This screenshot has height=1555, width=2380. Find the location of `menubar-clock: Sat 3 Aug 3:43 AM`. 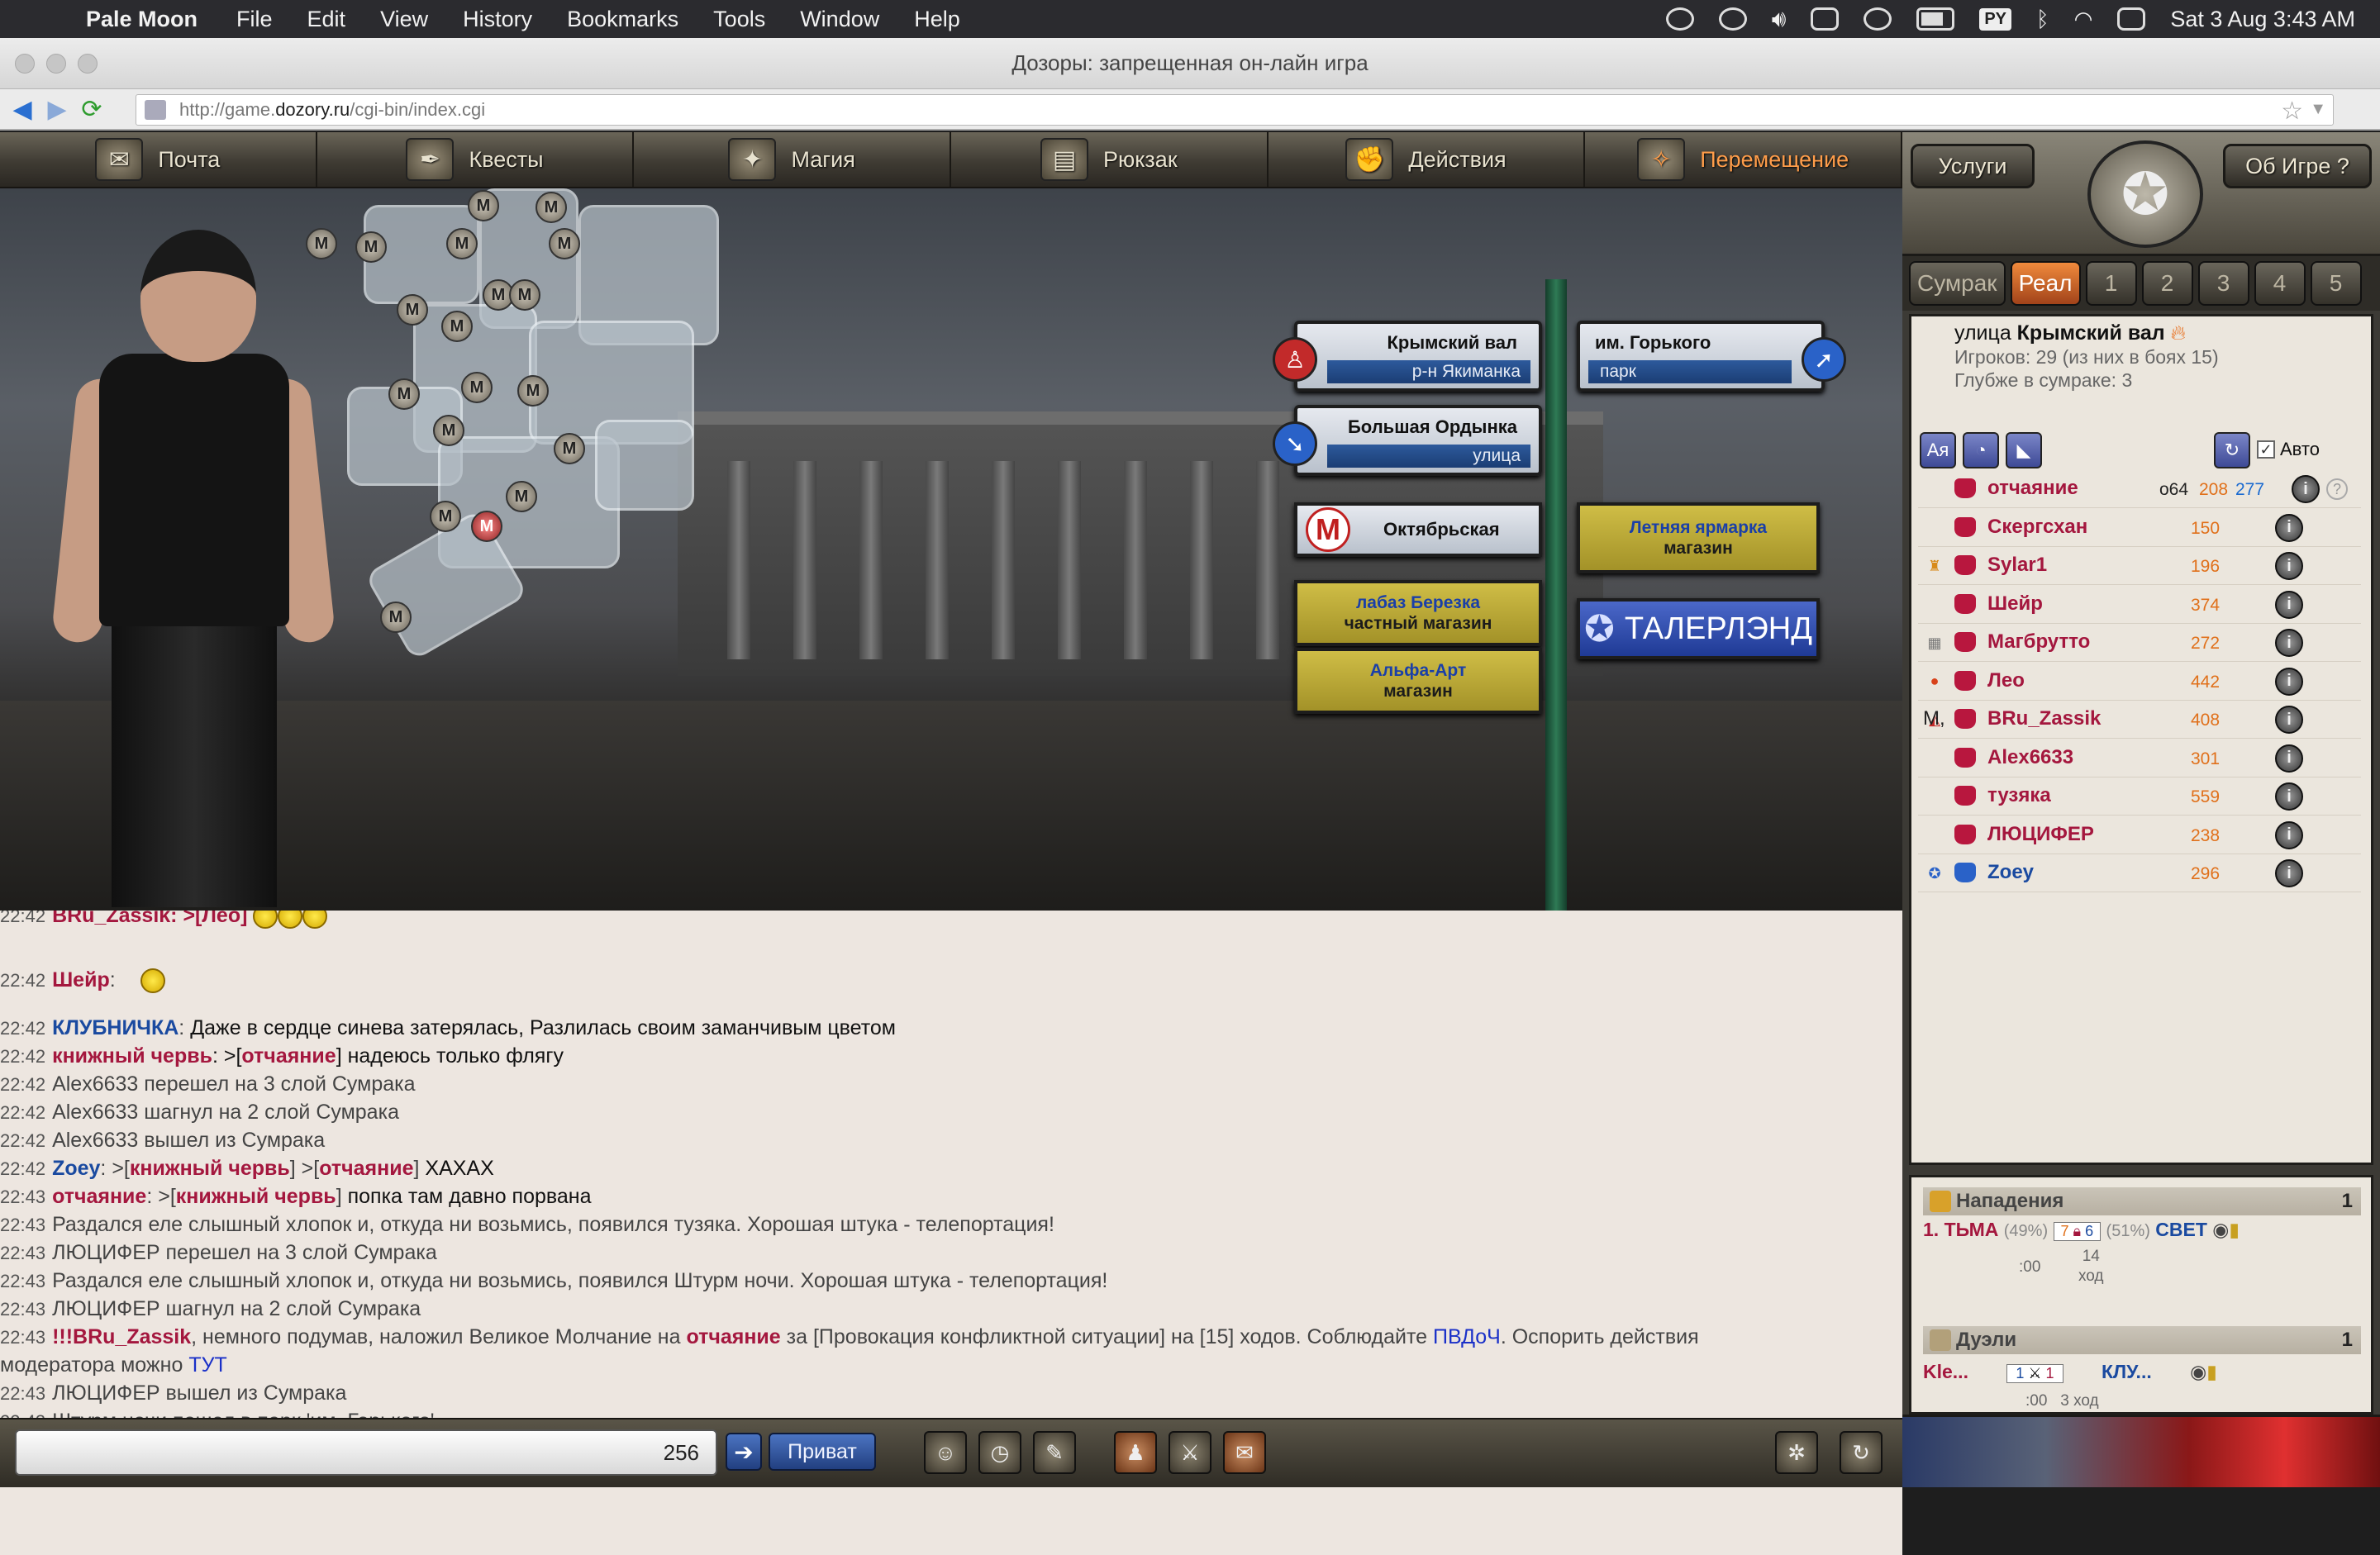

menubar-clock: Sat 3 Aug 3:43 AM is located at coordinates (2262, 19).